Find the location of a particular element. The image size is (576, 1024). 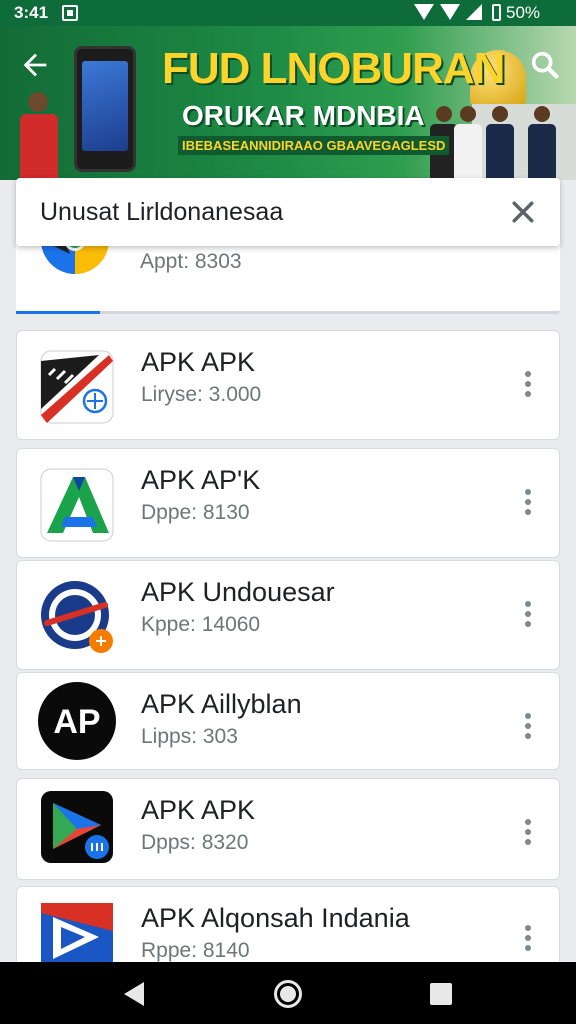

app-meta: Liryse: 3.000 is located at coordinates (201, 394).